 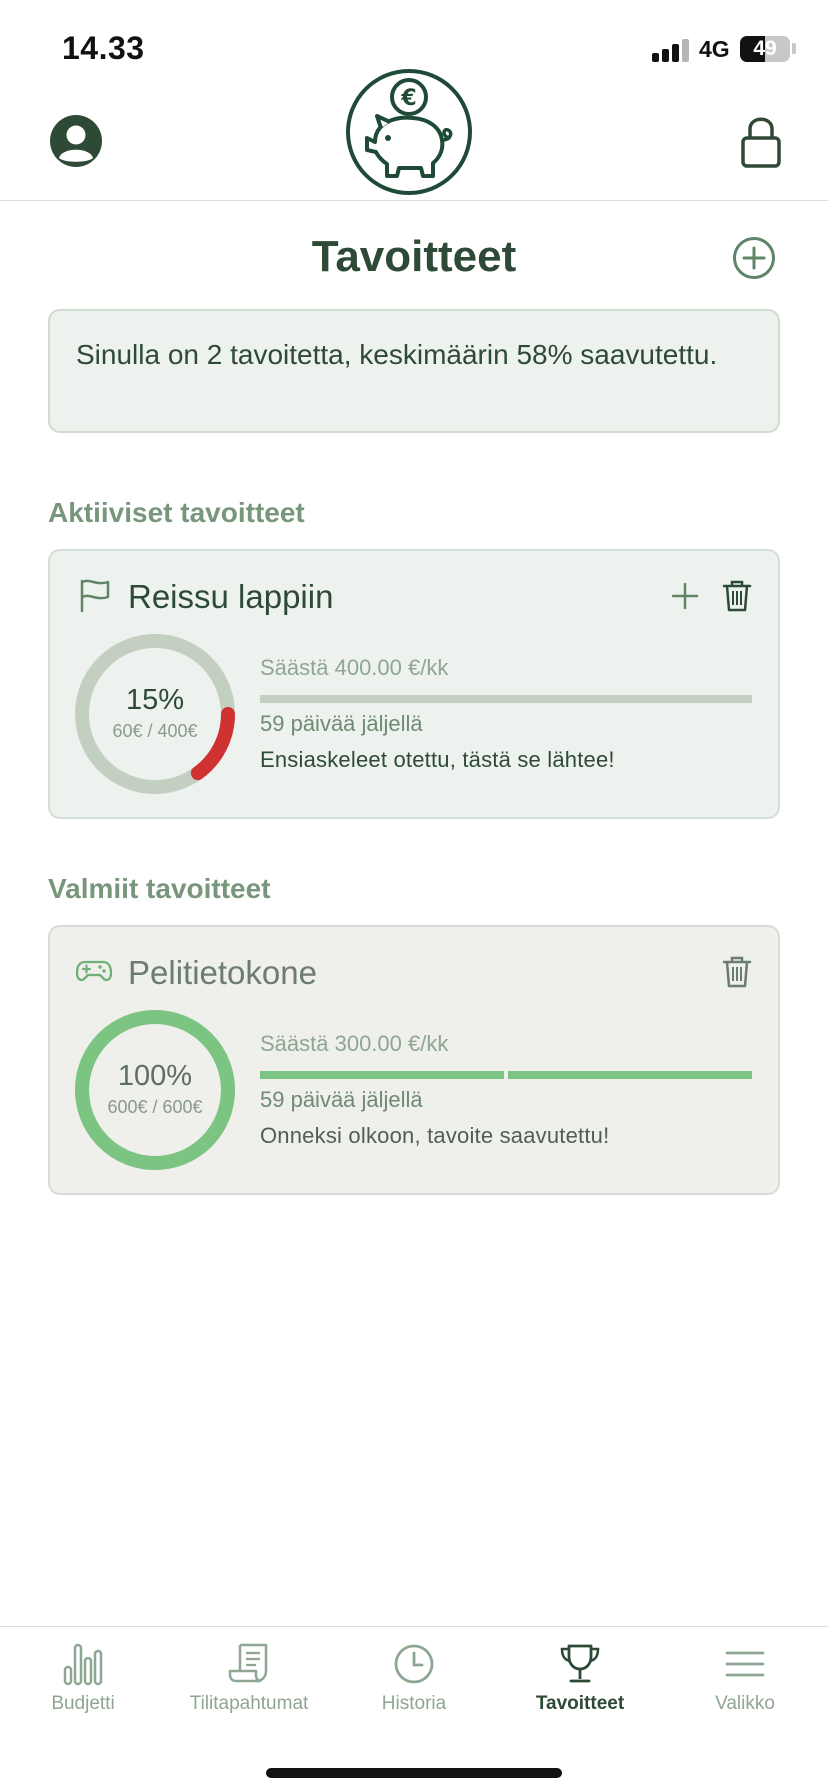 What do you see at coordinates (155, 1076) in the screenshot?
I see `progress-percent: 100%` at bounding box center [155, 1076].